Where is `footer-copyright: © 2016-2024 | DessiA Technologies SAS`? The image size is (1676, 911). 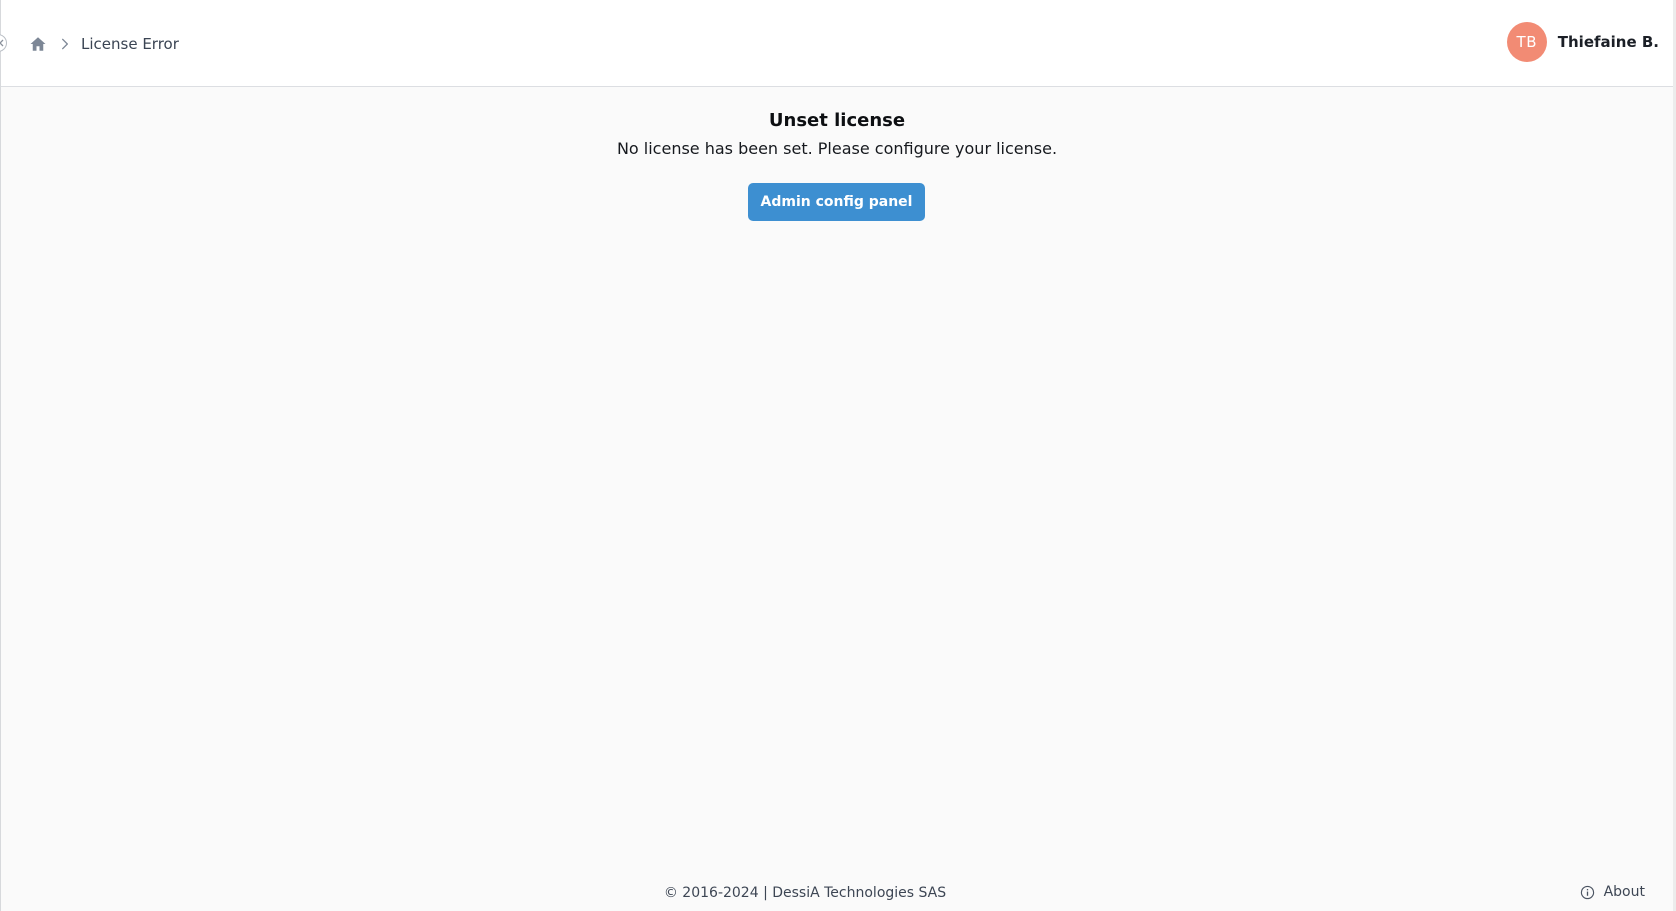 footer-copyright: © 2016-2024 | DessiA Technologies SAS is located at coordinates (805, 893).